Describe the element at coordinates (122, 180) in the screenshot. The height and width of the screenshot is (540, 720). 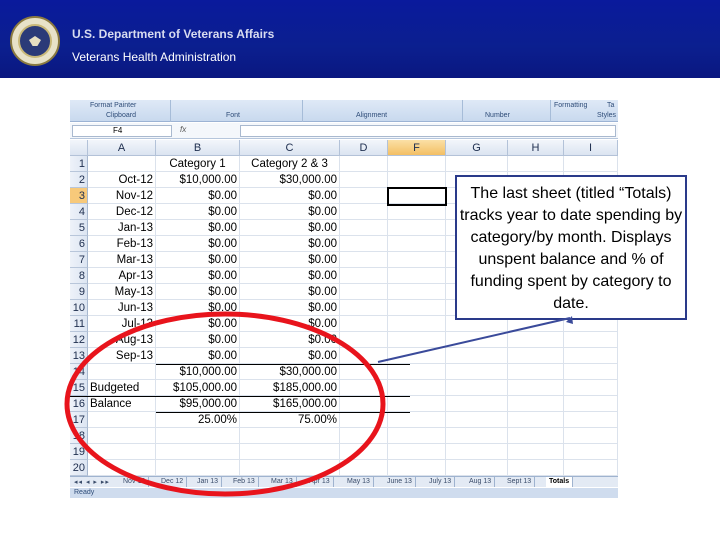
I see `table-cell: Oct-12` at that location.